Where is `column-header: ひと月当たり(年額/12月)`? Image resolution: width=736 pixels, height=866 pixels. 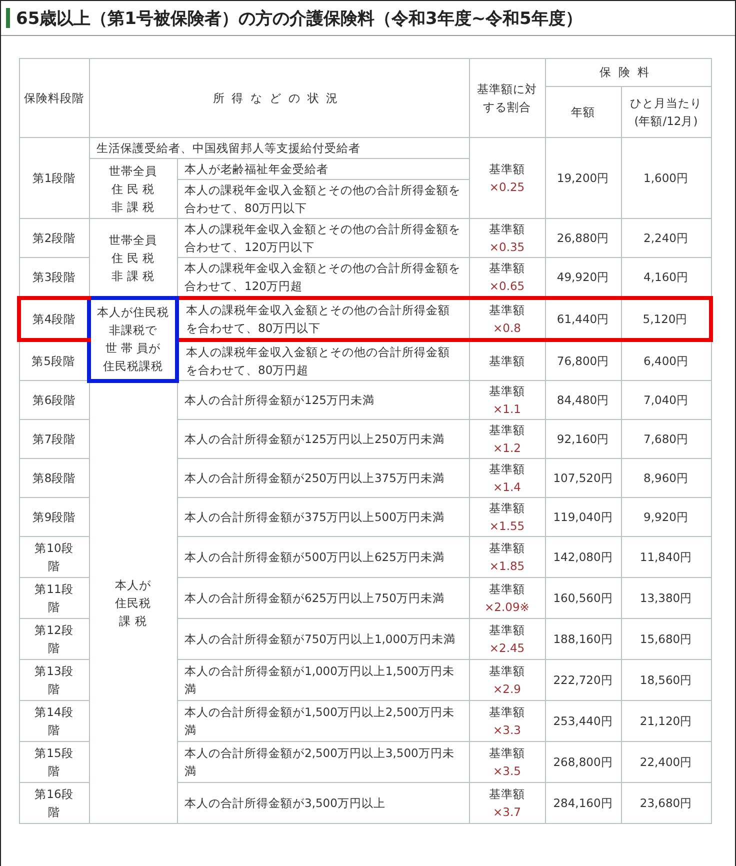
column-header: ひと月当たり(年額/12月) is located at coordinates (666, 112).